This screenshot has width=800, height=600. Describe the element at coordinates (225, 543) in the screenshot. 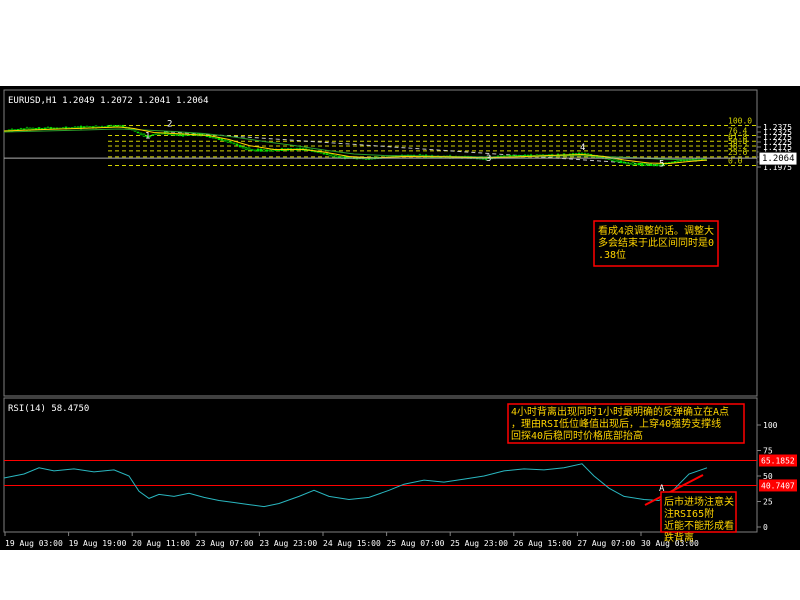

I see `time-axis-label: 23 Aug 07:00` at that location.